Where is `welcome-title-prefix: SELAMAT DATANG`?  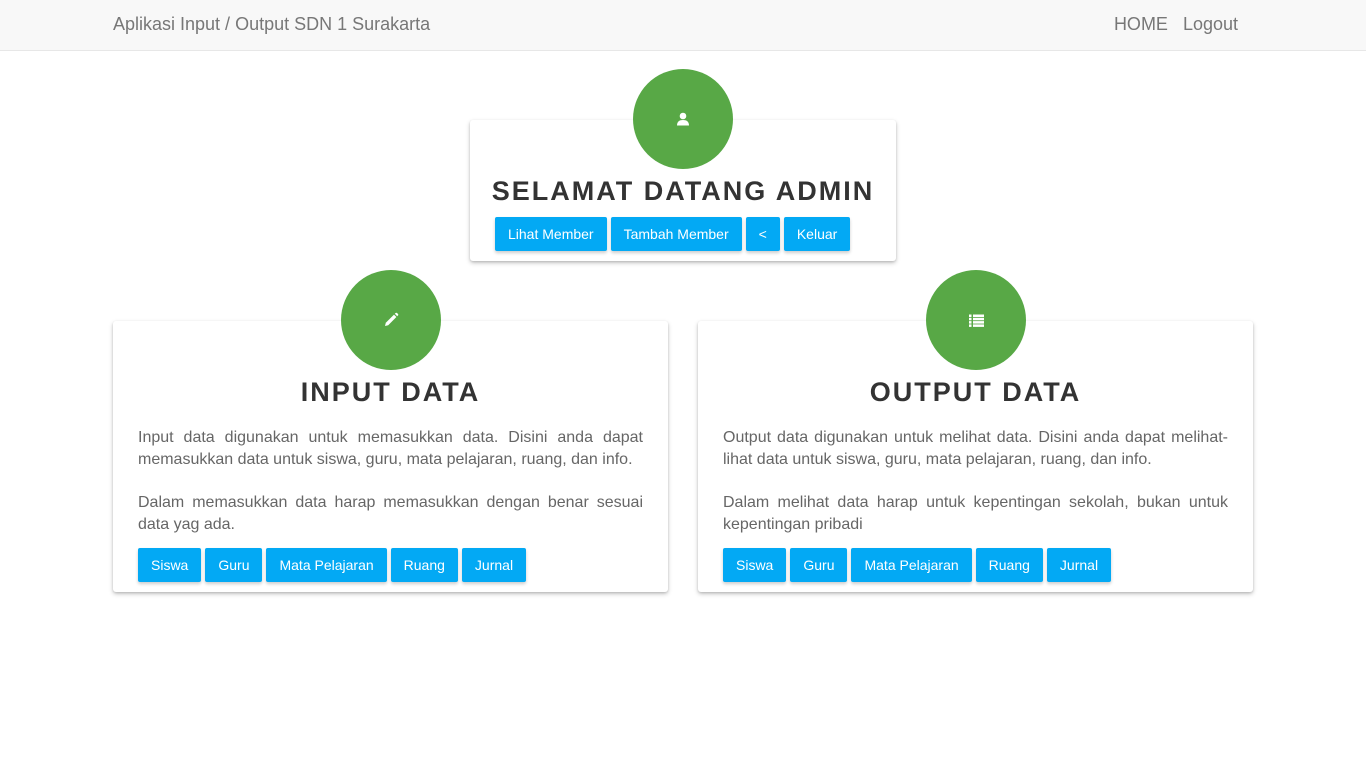
welcome-title-prefix: SELAMAT DATANG is located at coordinates (633, 191).